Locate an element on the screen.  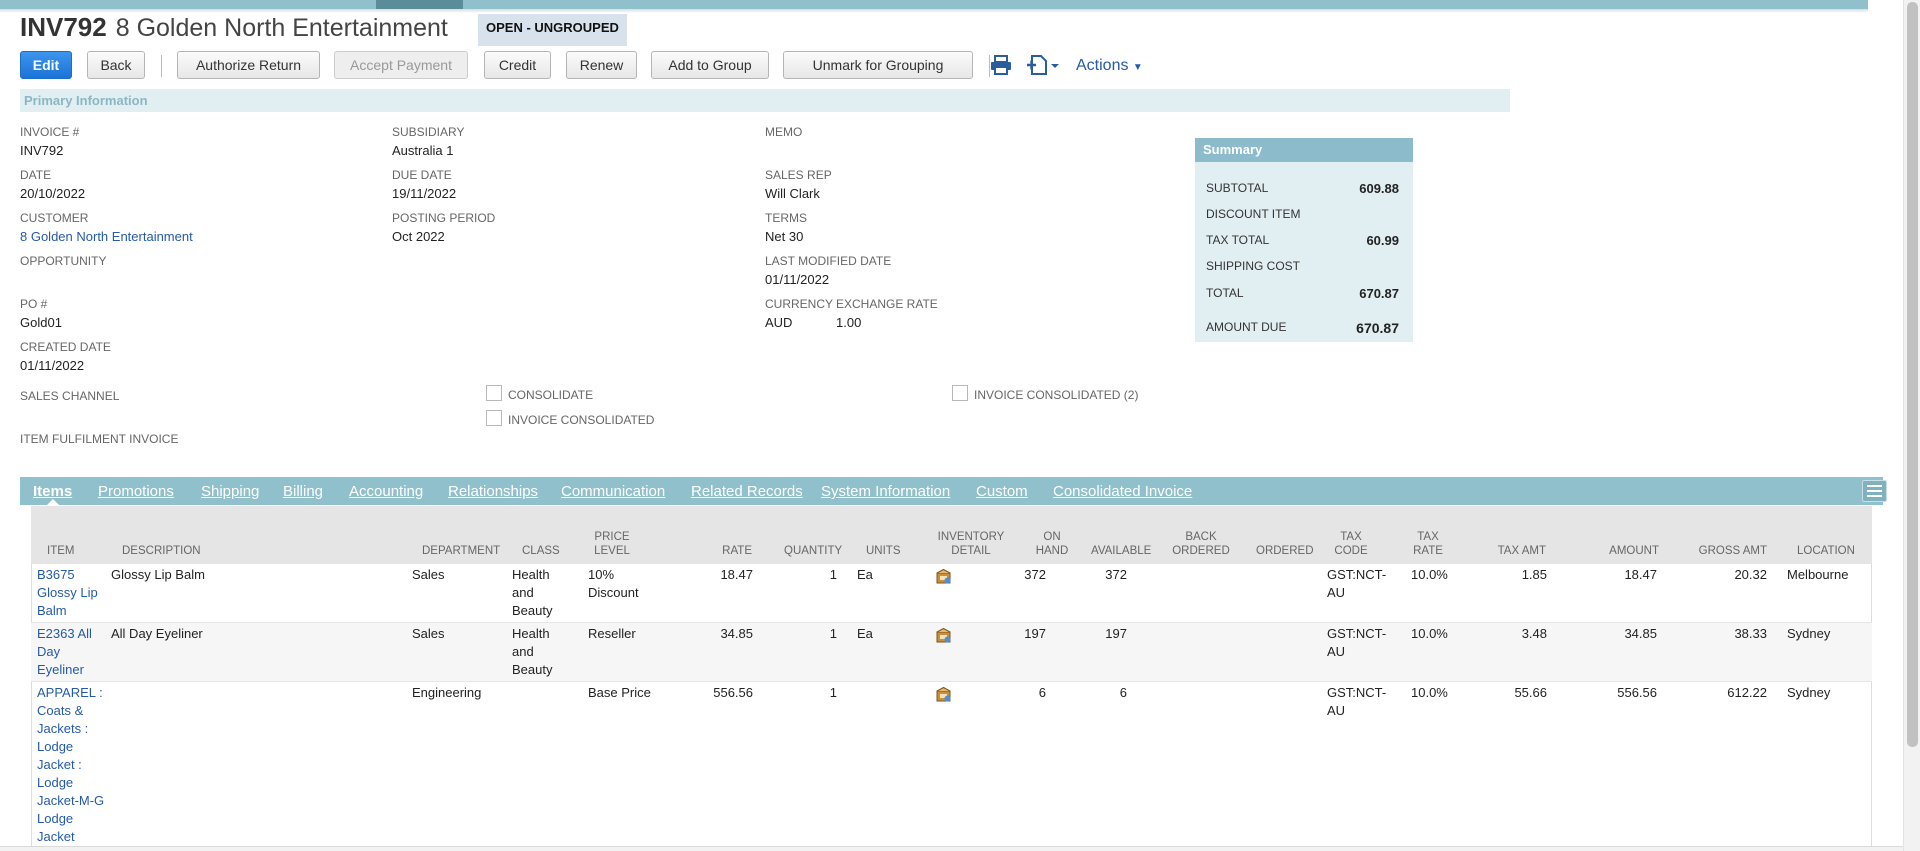
column-header-quantity: QUANTITY is located at coordinates (813, 551).